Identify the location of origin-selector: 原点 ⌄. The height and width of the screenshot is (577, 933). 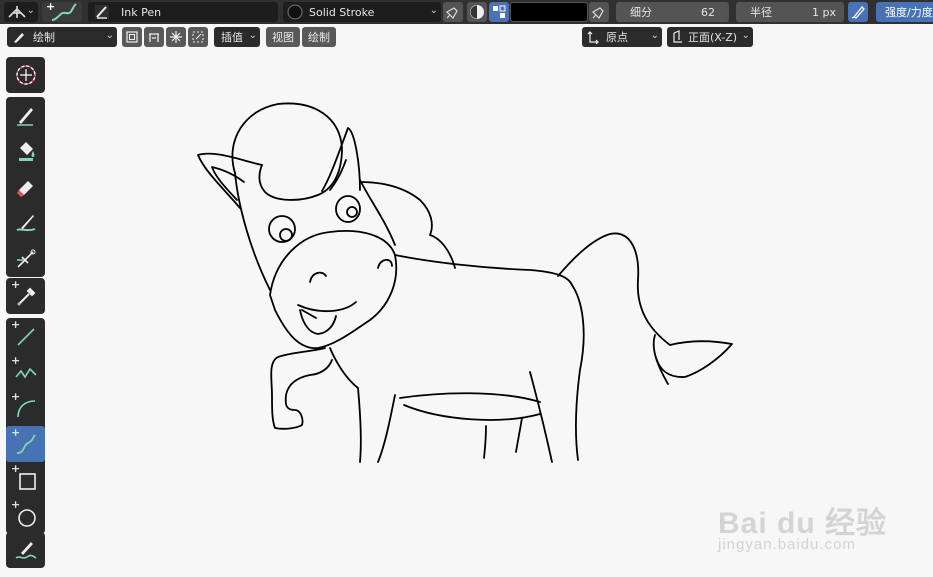
(622, 37).